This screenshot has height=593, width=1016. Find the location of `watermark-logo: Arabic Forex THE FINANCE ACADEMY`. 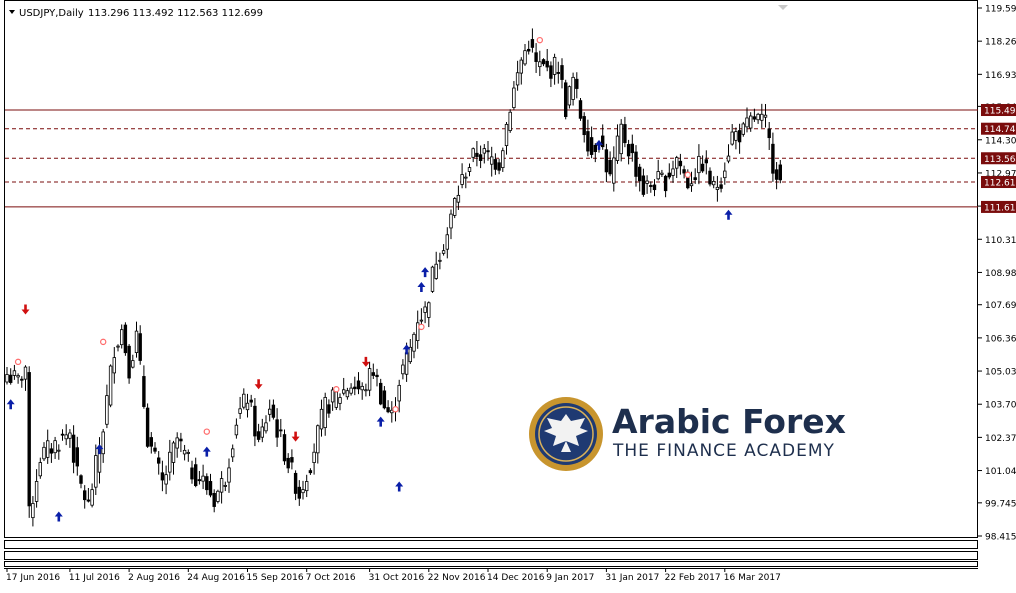

watermark-logo: Arabic Forex THE FINANCE ACADEMY is located at coordinates (687, 434).